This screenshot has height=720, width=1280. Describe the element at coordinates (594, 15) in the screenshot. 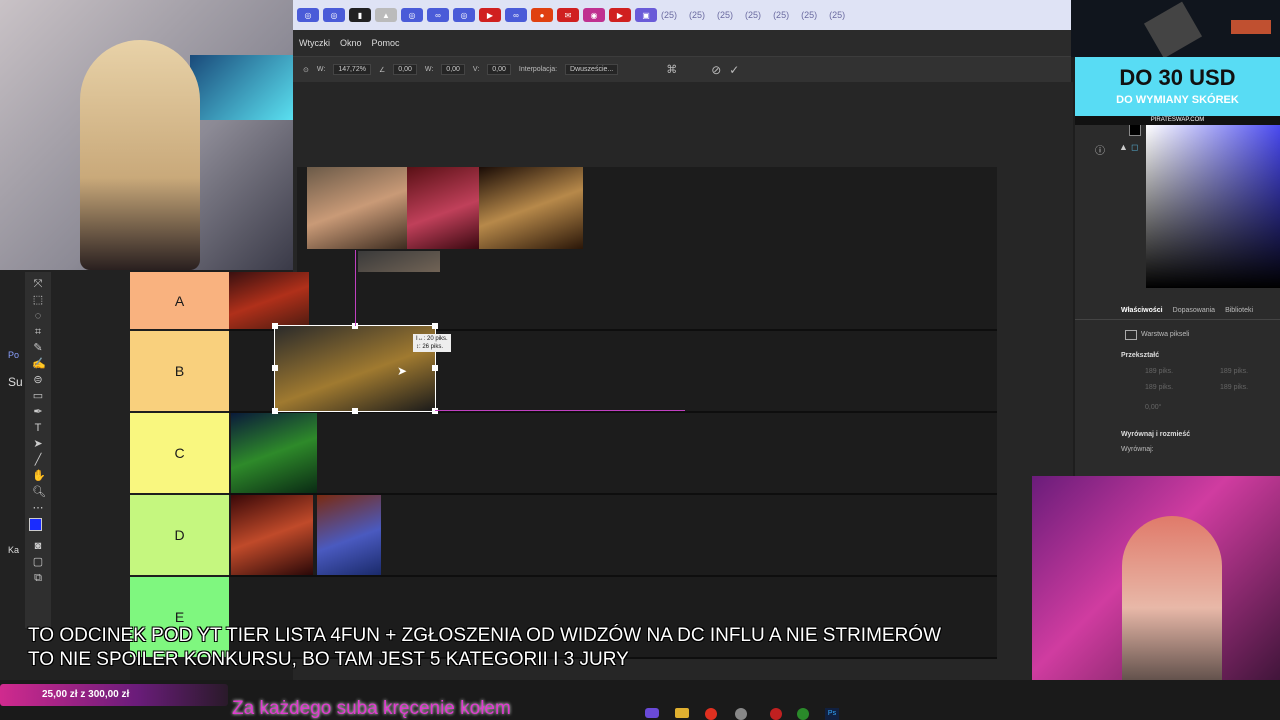

I see `instagram-tab-icon: ◉` at that location.